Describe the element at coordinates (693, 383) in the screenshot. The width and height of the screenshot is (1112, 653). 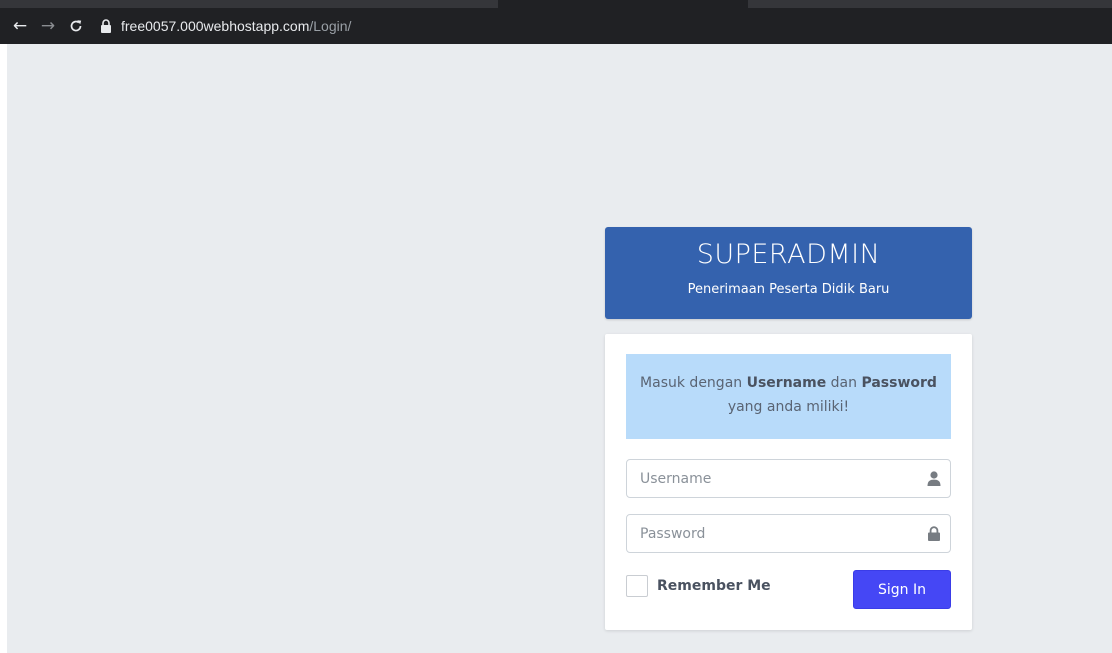
I see `info-text-prefix: Masuk dengan` at that location.